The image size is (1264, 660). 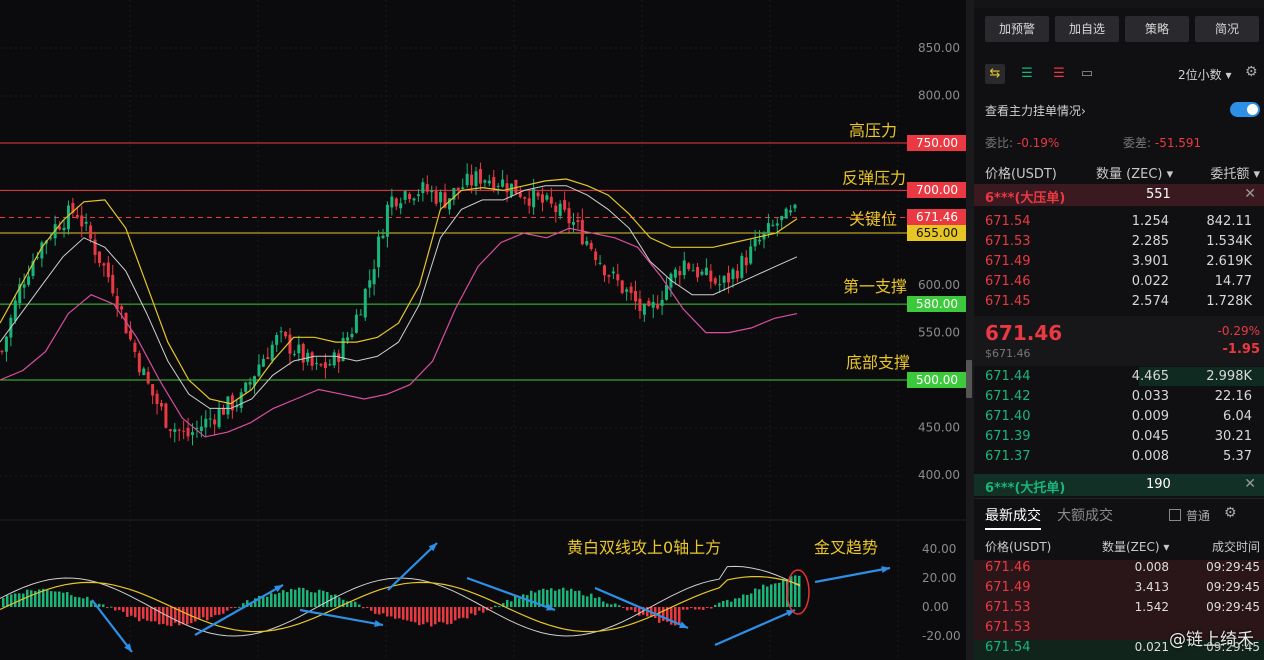 What do you see at coordinates (1008, 241) in the screenshot?
I see `row-price: 671.53` at bounding box center [1008, 241].